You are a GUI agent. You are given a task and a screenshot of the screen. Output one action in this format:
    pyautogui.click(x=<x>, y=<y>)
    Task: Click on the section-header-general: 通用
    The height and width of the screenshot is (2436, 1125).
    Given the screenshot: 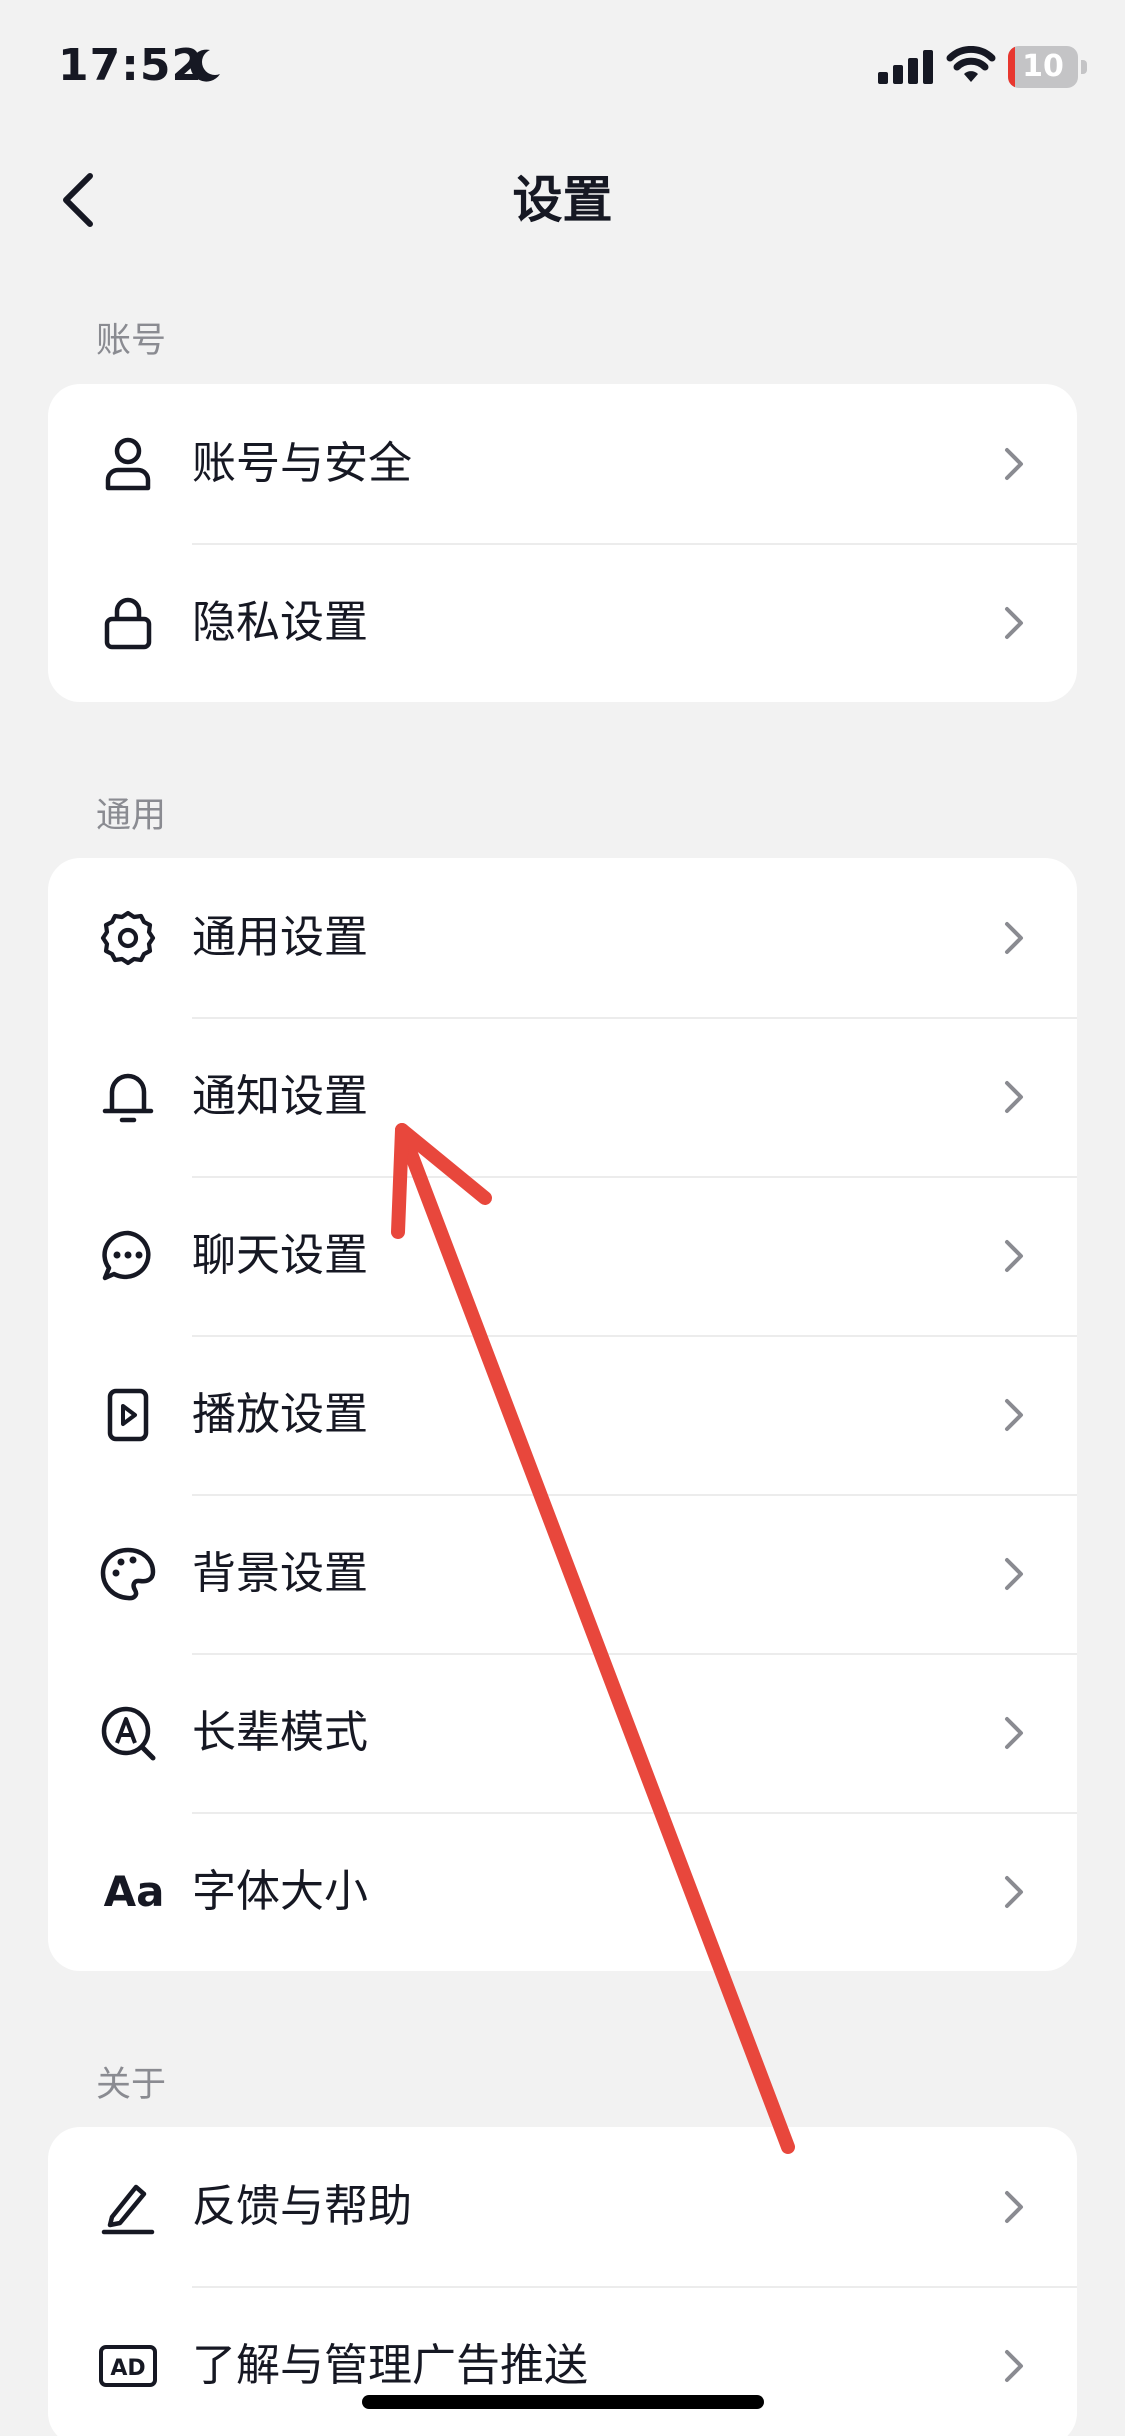 What is the action you would take?
    pyautogui.click(x=131, y=816)
    